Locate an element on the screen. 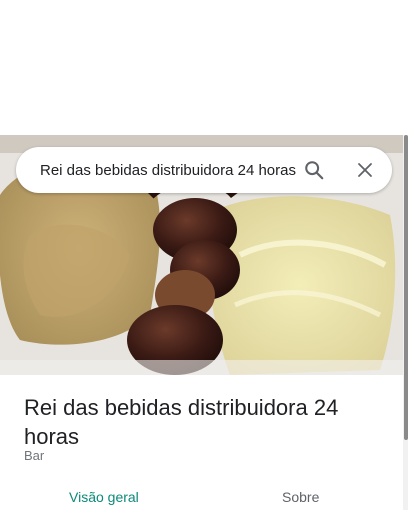 This screenshot has width=408, height=510. close-icon is located at coordinates (365, 170).